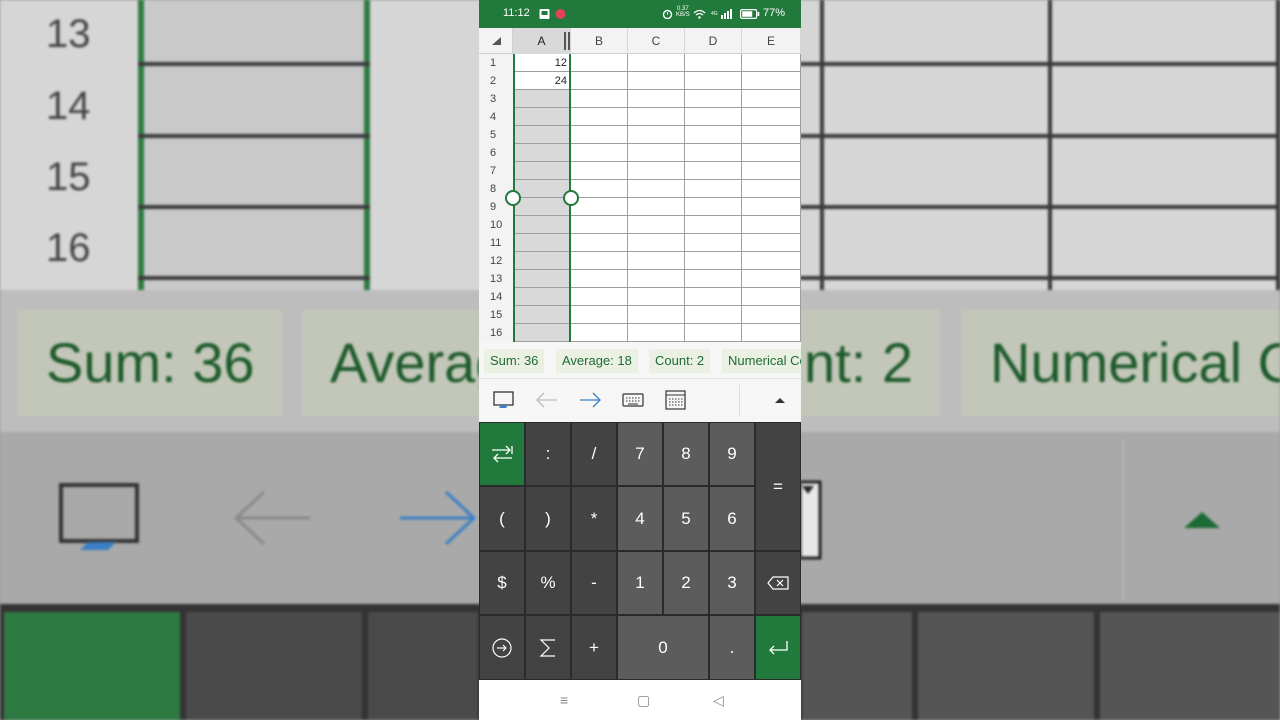 This screenshot has height=720, width=1280. What do you see at coordinates (656, 297) in the screenshot?
I see `cell-c14` at bounding box center [656, 297].